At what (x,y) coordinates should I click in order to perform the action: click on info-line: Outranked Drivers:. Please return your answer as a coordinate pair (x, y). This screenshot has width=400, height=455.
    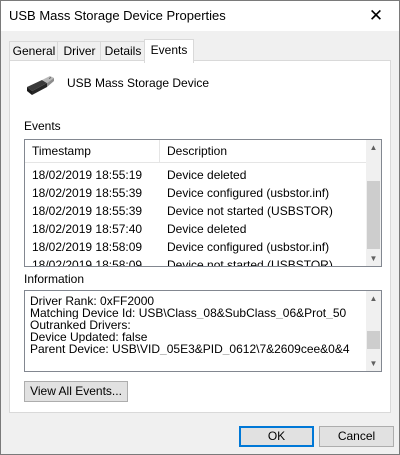
    Looking at the image, I should click on (80, 325).